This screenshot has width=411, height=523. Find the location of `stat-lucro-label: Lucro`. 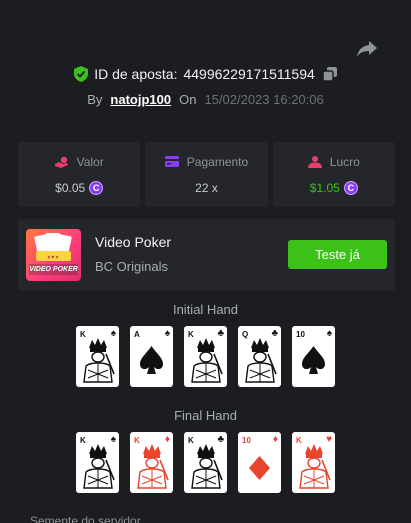

stat-lucro-label: Lucro is located at coordinates (344, 161).